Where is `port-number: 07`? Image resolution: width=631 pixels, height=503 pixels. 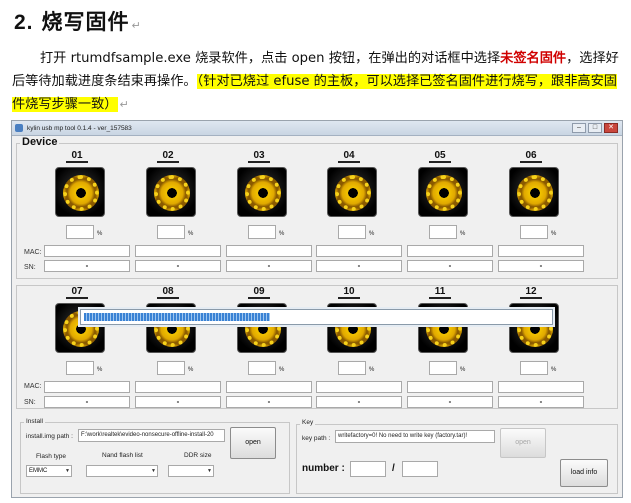 port-number: 07 is located at coordinates (77, 292).